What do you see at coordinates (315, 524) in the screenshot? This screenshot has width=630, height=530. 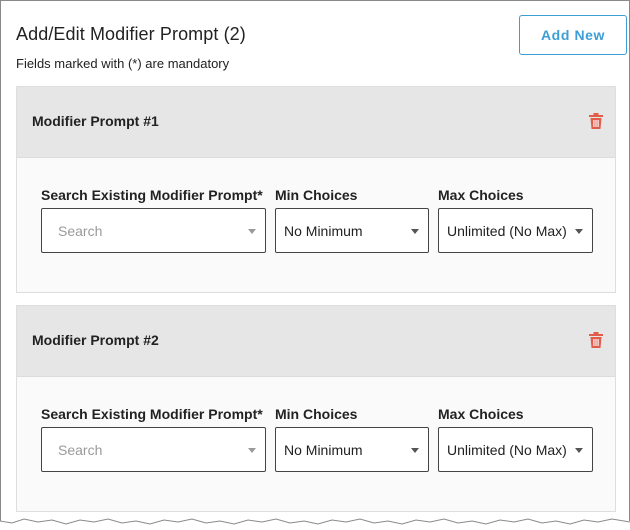 I see `torn-edge` at bounding box center [315, 524].